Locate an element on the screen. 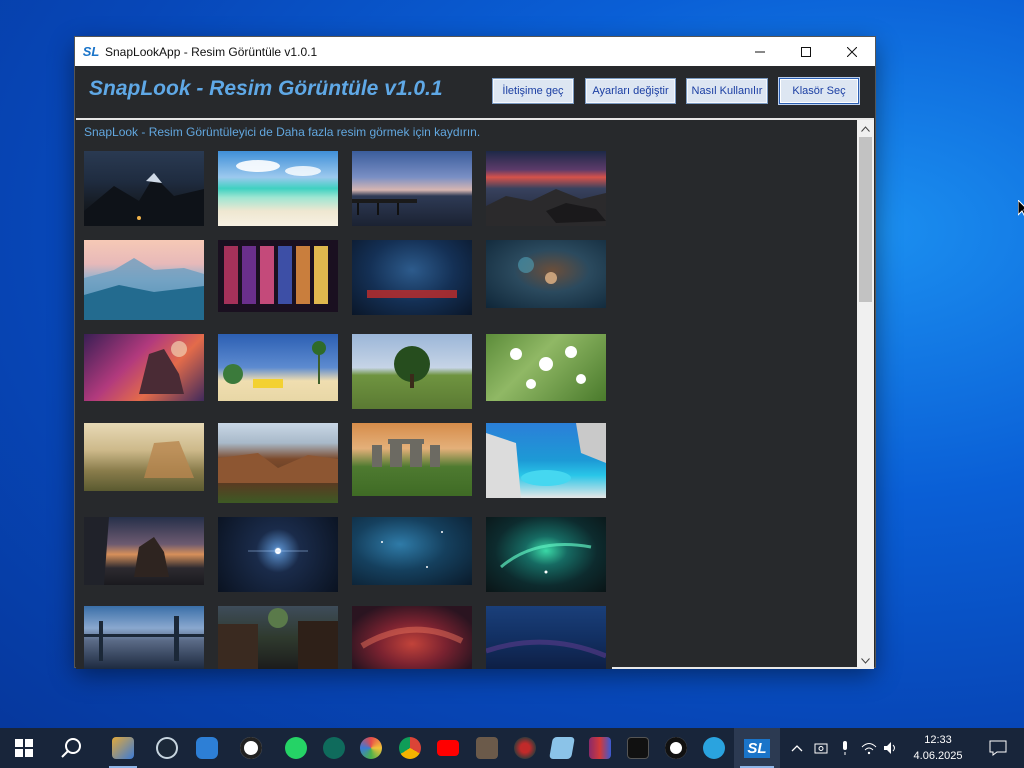 The image size is (1024, 768). tray-microphone is located at coordinates (845, 748).